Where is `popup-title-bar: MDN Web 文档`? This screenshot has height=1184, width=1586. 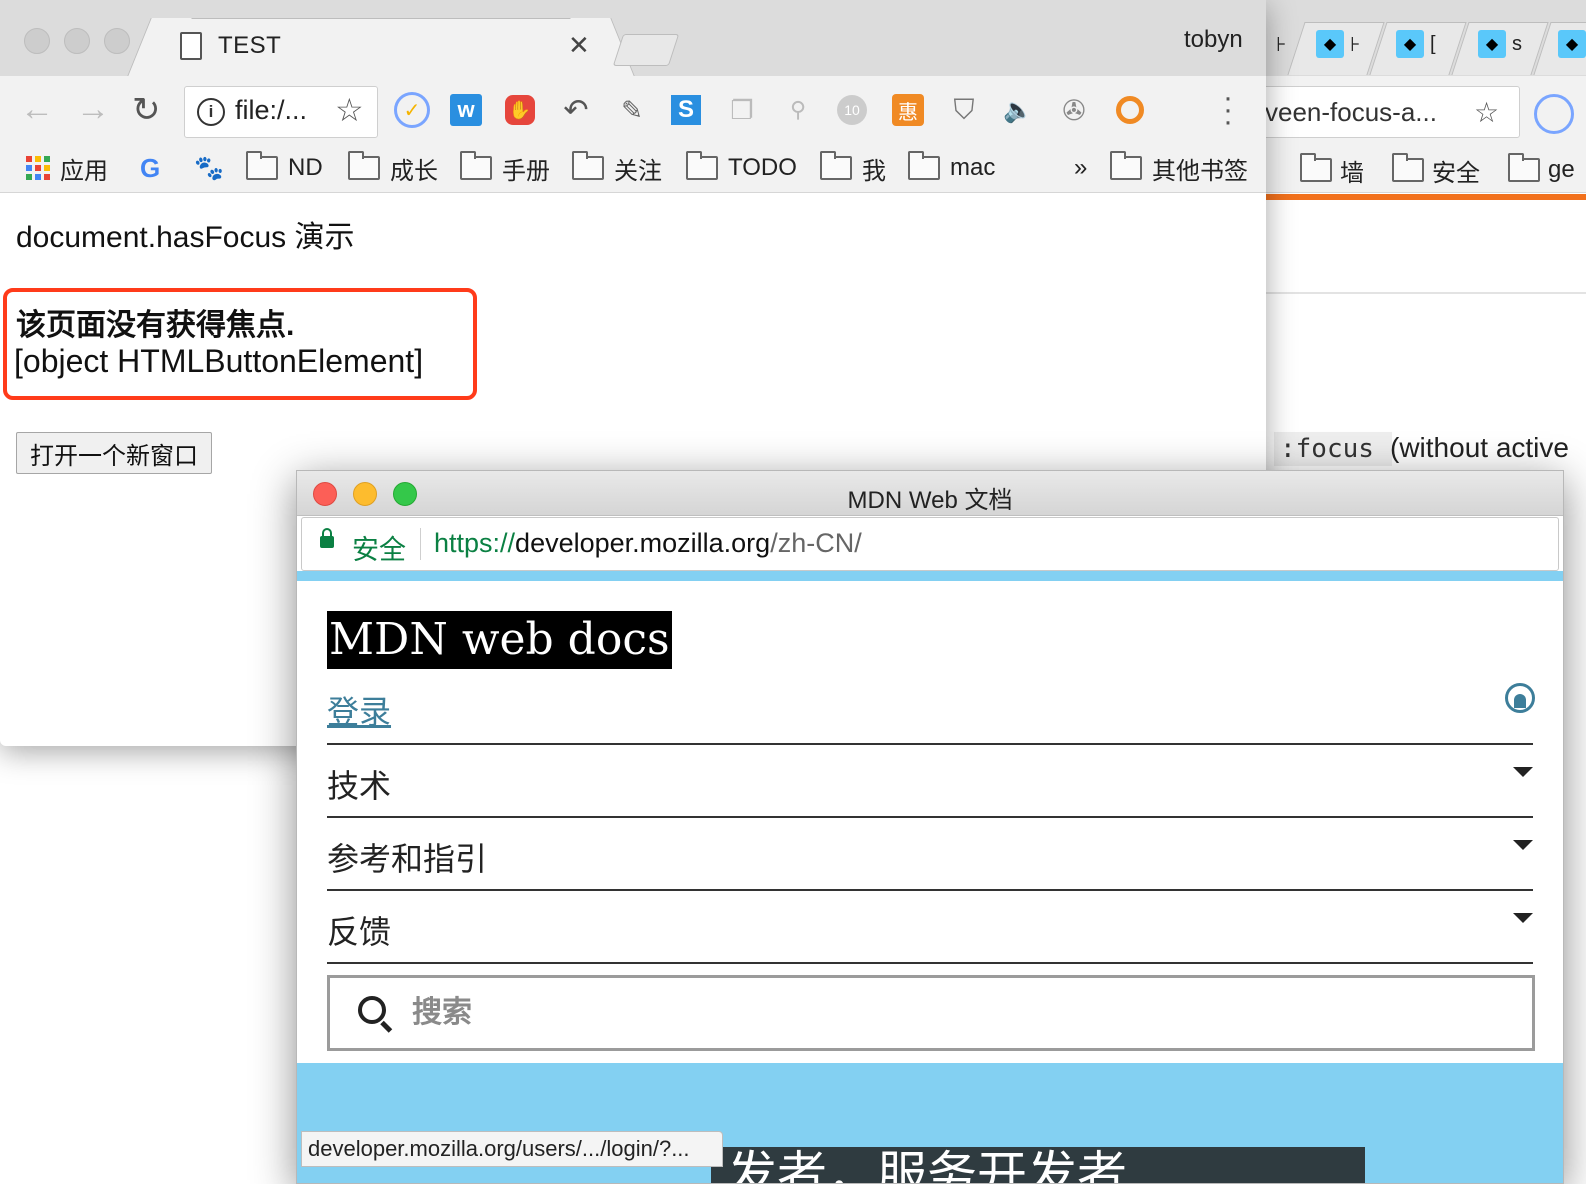
popup-title-bar: MDN Web 文档 is located at coordinates (930, 493).